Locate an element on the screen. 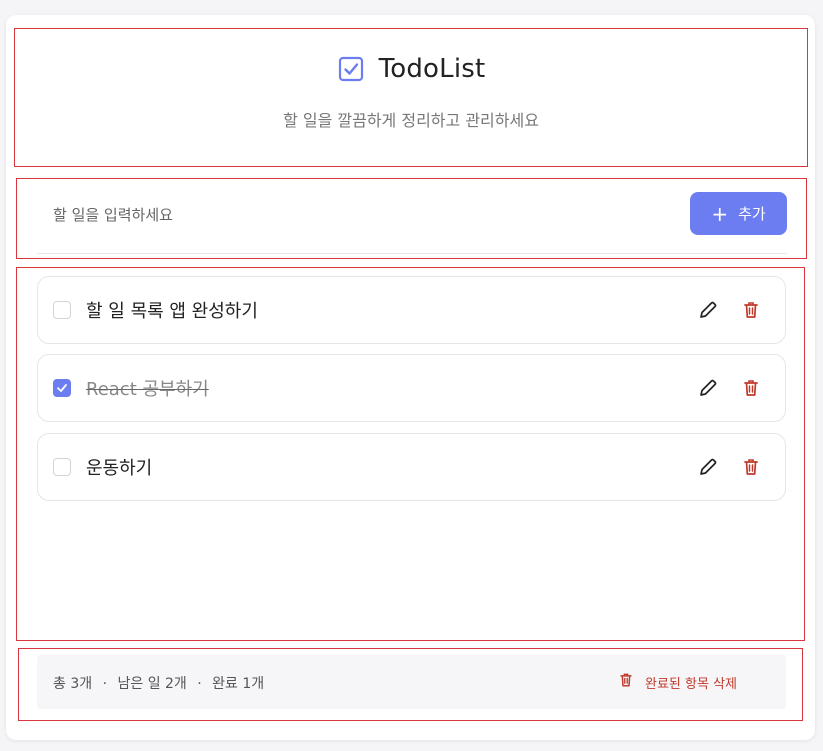 Image resolution: width=823 pixels, height=751 pixels. title-row: TodoList is located at coordinates (411, 69).